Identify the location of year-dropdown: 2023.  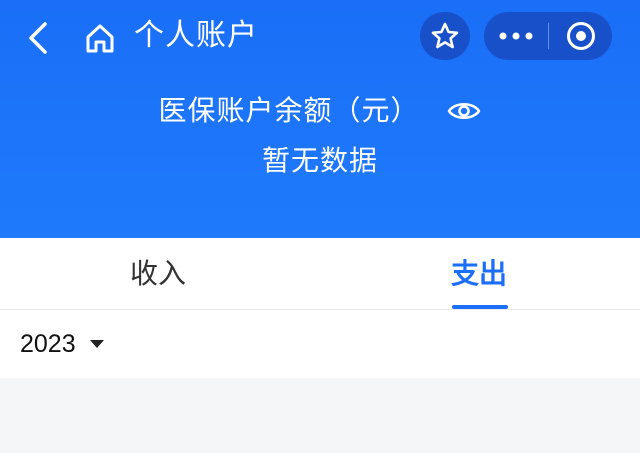
(62, 344).